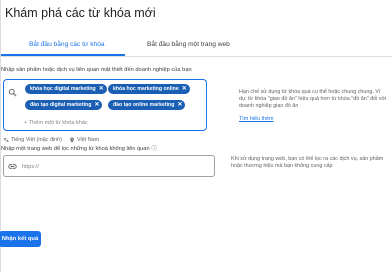  I want to click on info-icon: ⓘ, so click(154, 149).